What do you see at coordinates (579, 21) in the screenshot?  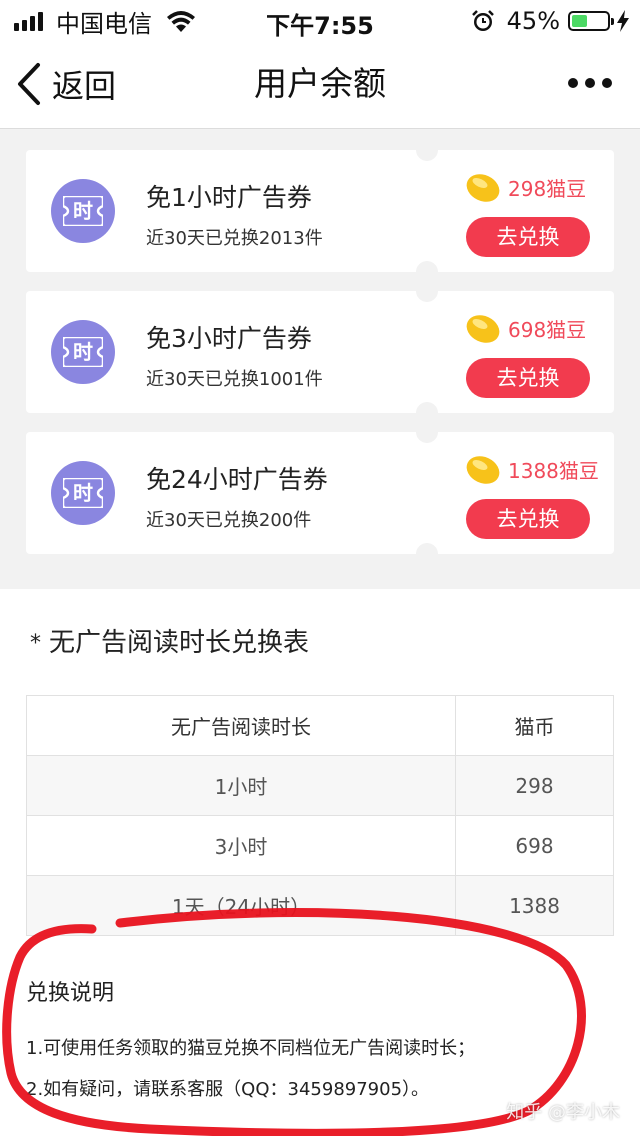 I see `battery-fill` at bounding box center [579, 21].